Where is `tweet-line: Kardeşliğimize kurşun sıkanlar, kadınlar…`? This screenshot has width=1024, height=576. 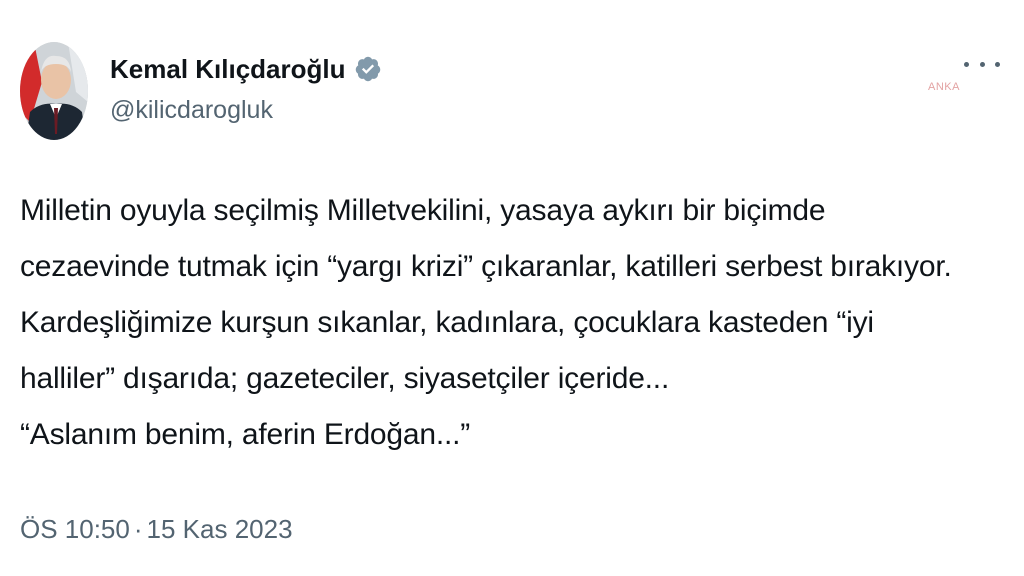
tweet-line: Kardeşliğimize kurşun sıkanlar, kadınlar… is located at coordinates (447, 322).